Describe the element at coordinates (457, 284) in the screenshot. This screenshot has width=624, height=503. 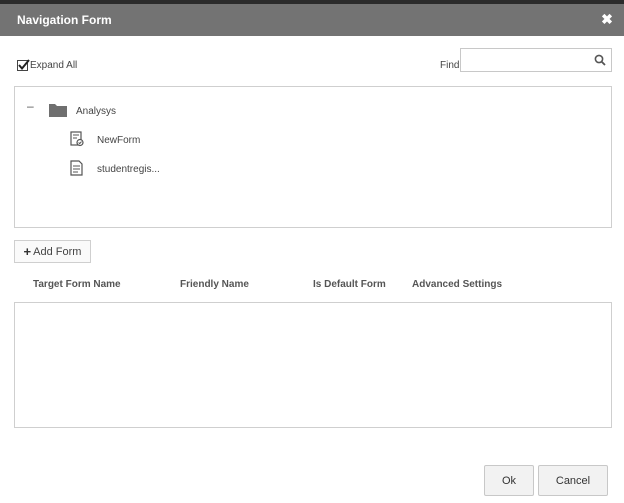
I see `column-header-advanced-settings: Advanced Settings` at that location.